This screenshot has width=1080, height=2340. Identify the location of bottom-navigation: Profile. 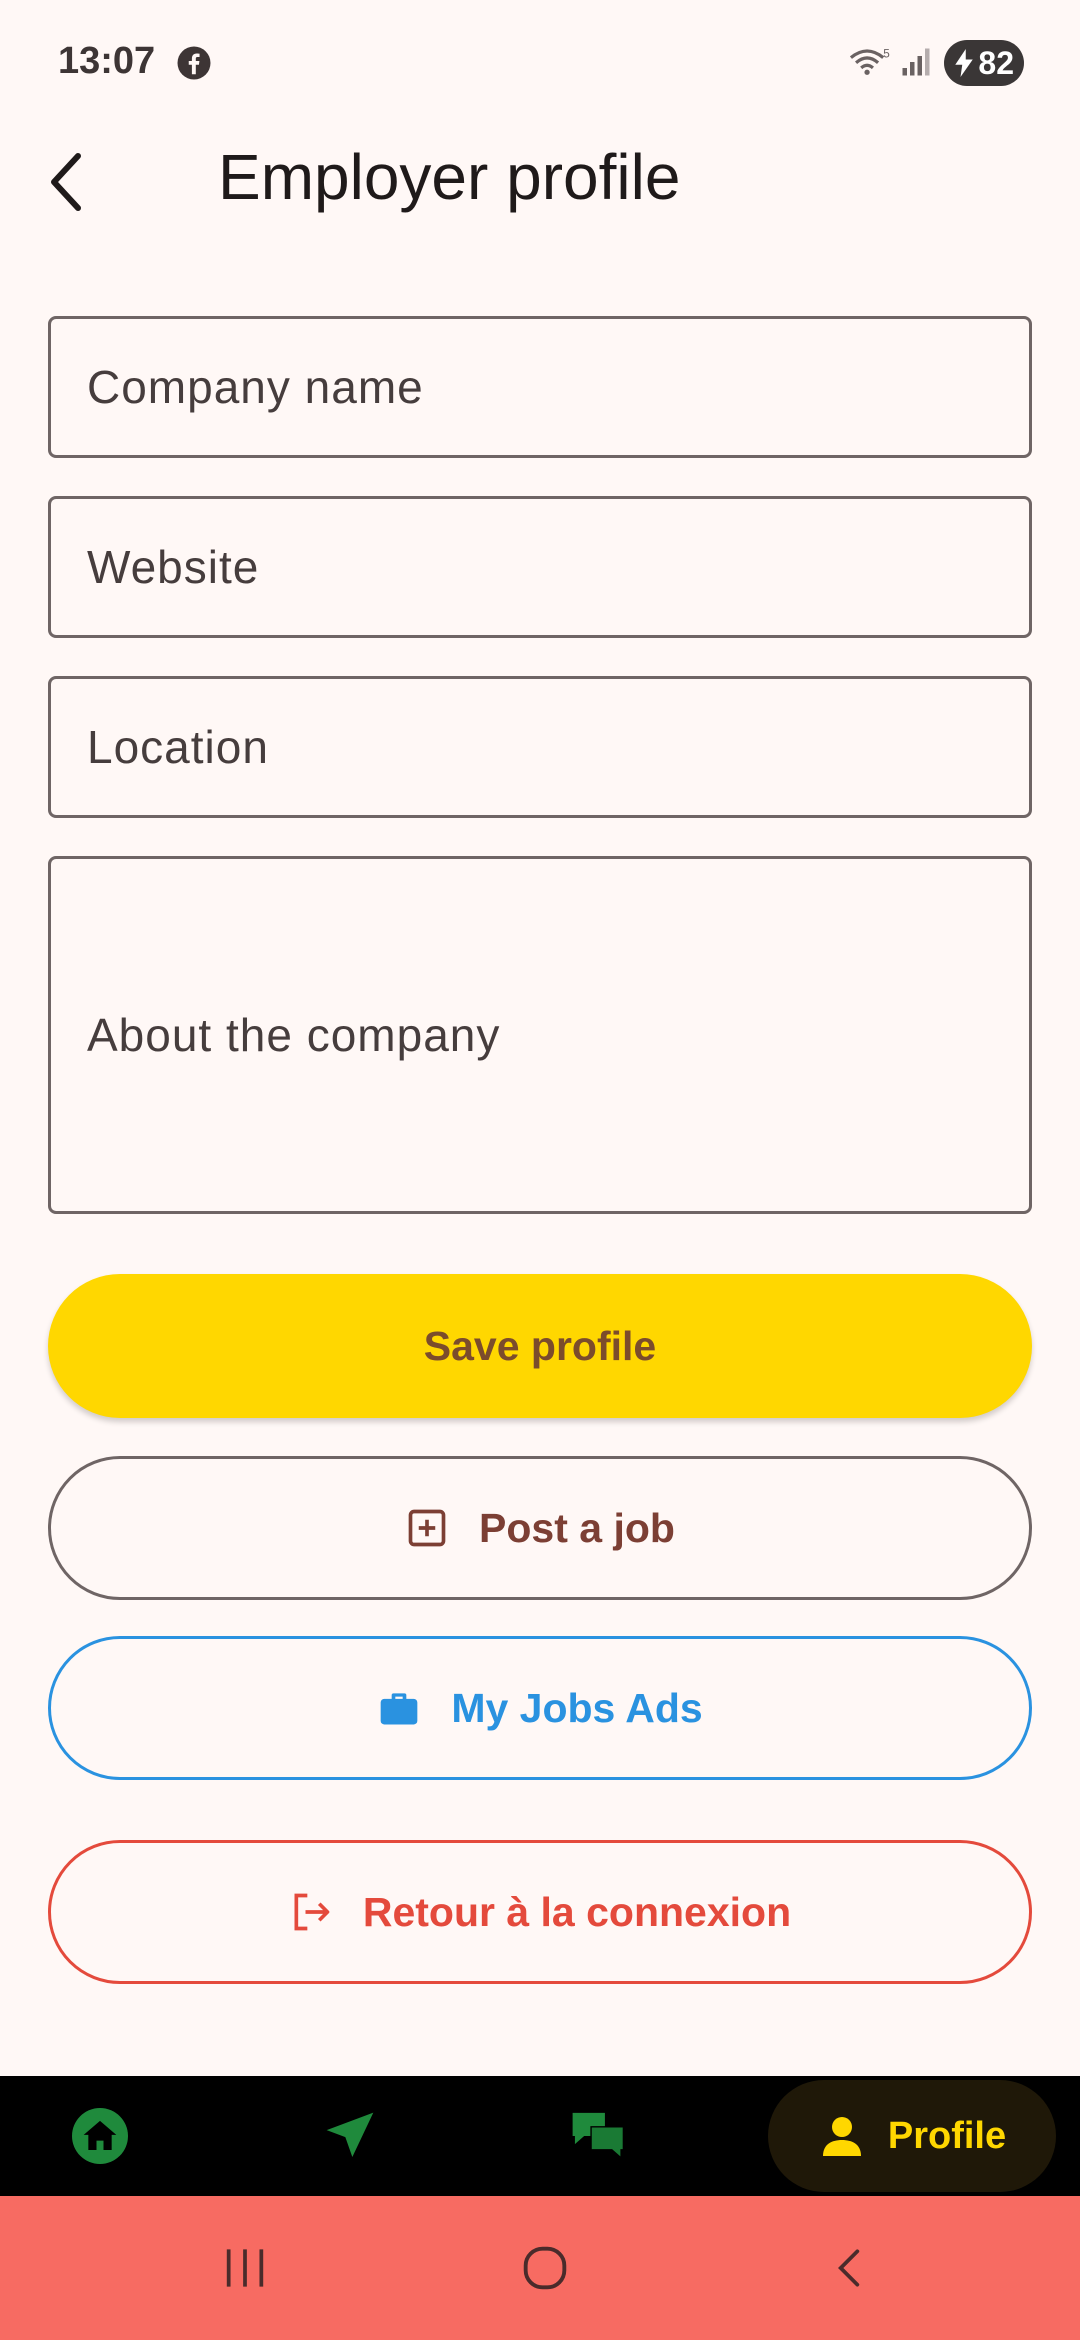
(540, 2136).